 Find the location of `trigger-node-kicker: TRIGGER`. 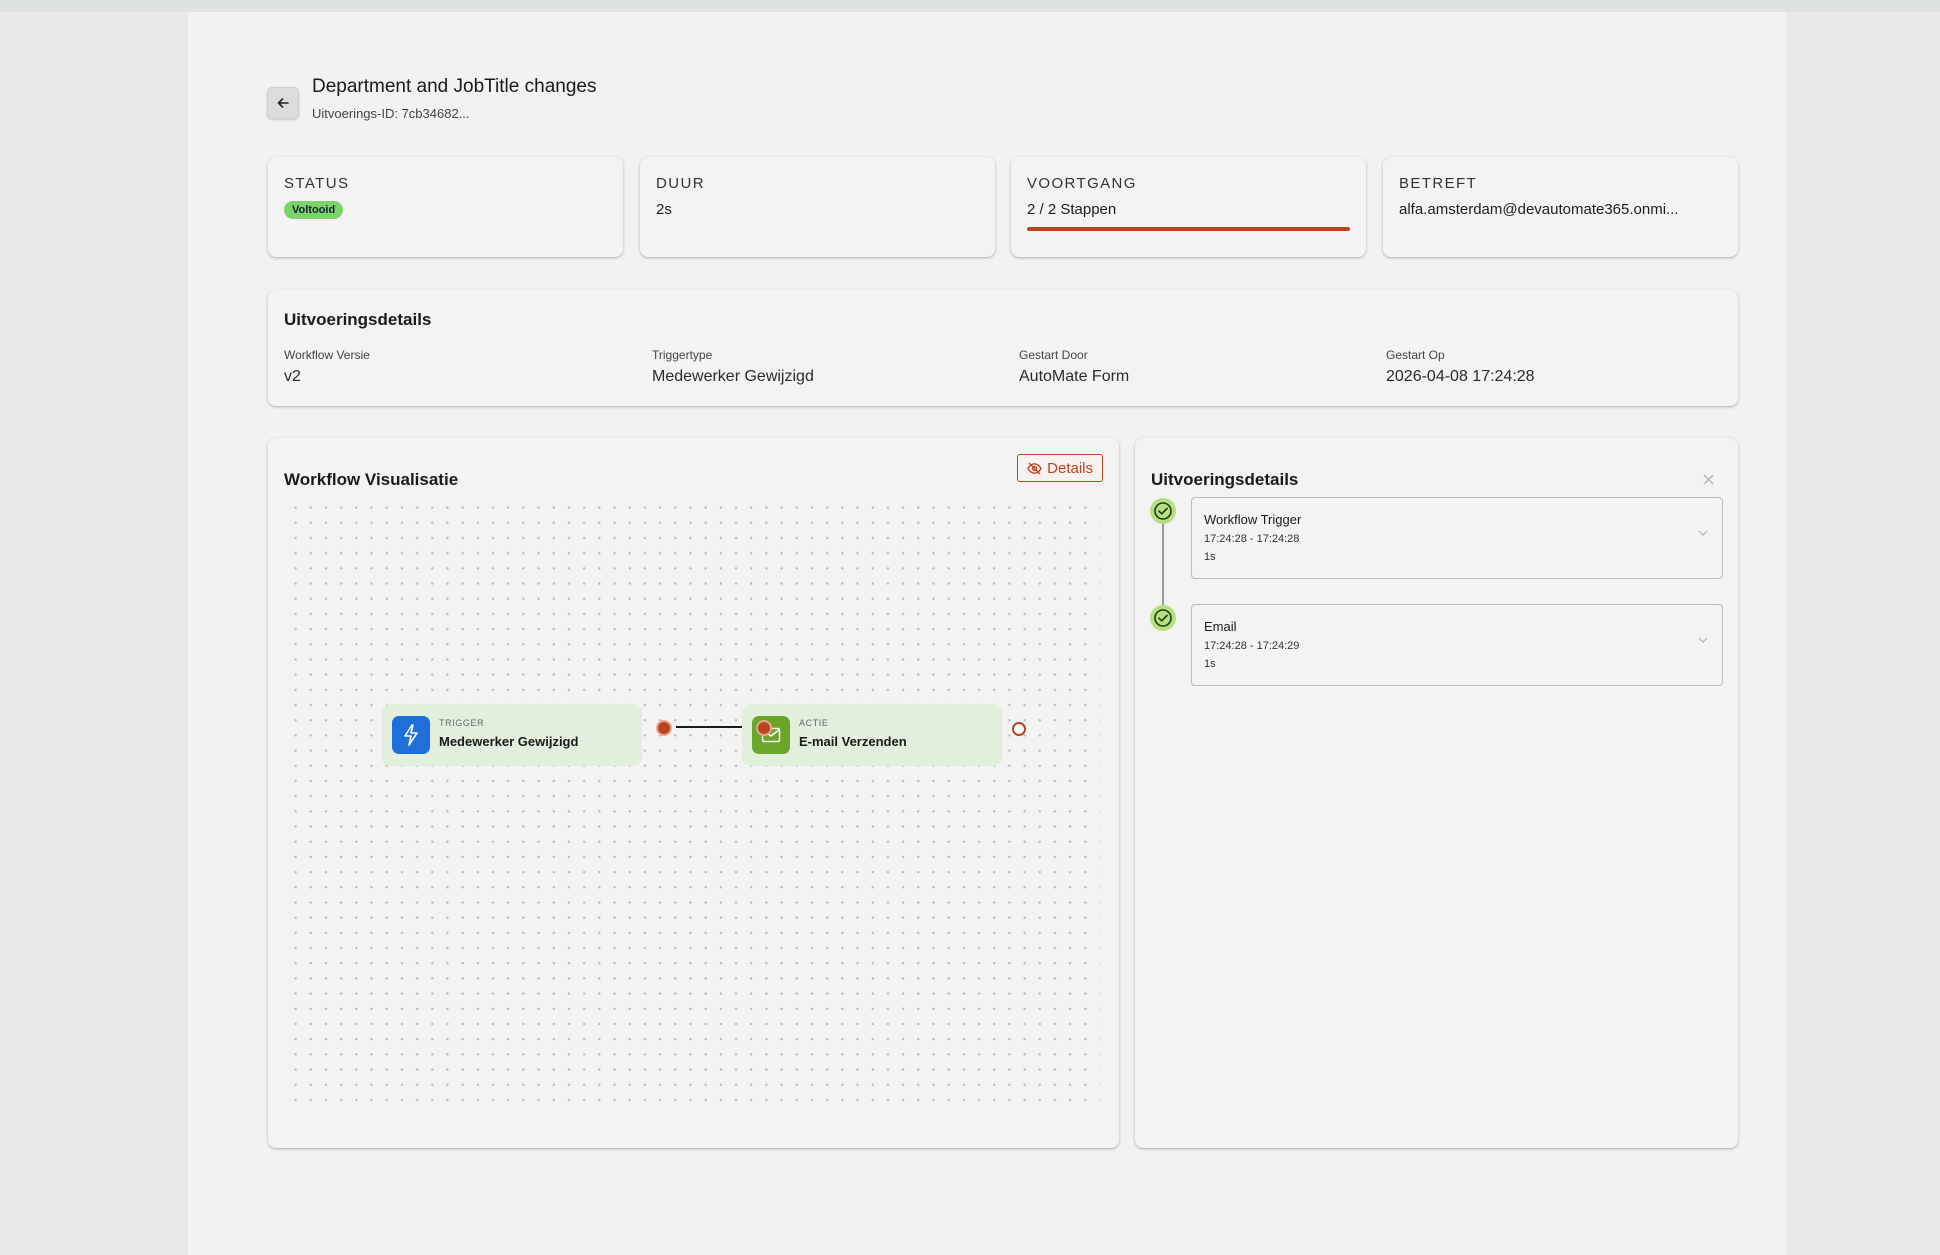

trigger-node-kicker: TRIGGER is located at coordinates (462, 723).